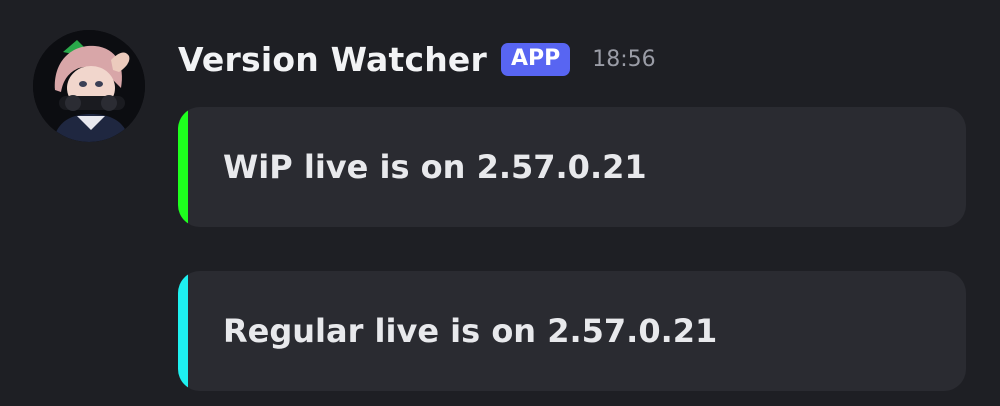 The image size is (1000, 406). Describe the element at coordinates (470, 331) in the screenshot. I see `embed-description: Regular live is on 2.57.0.21` at that location.